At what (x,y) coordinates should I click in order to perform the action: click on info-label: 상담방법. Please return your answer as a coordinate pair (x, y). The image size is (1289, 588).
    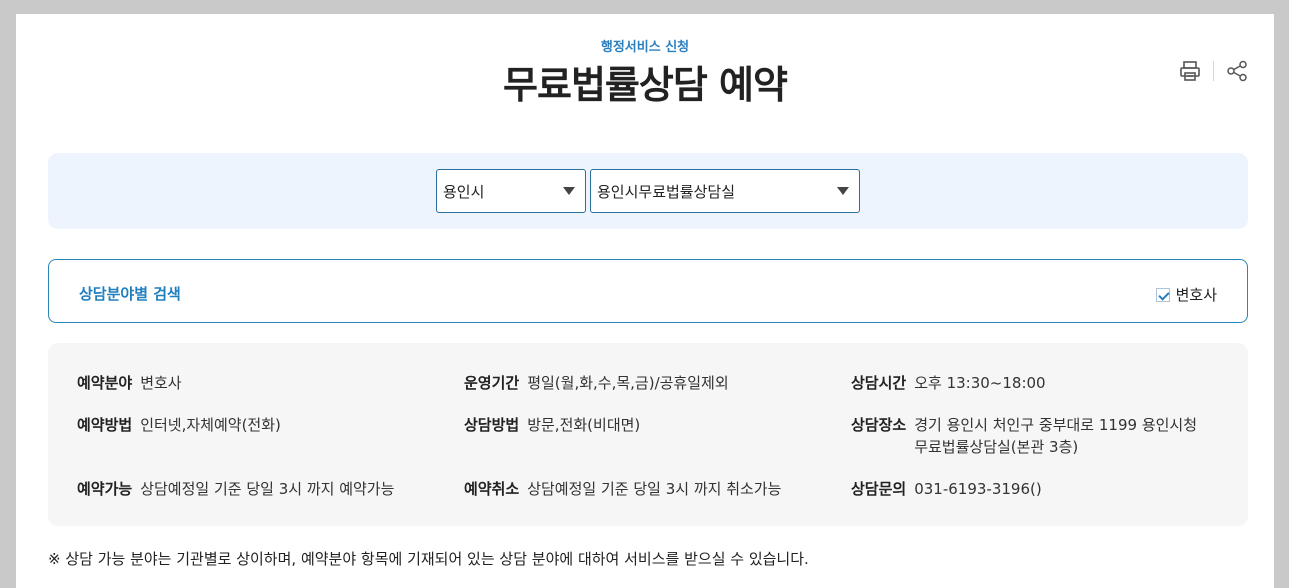
    Looking at the image, I should click on (492, 425).